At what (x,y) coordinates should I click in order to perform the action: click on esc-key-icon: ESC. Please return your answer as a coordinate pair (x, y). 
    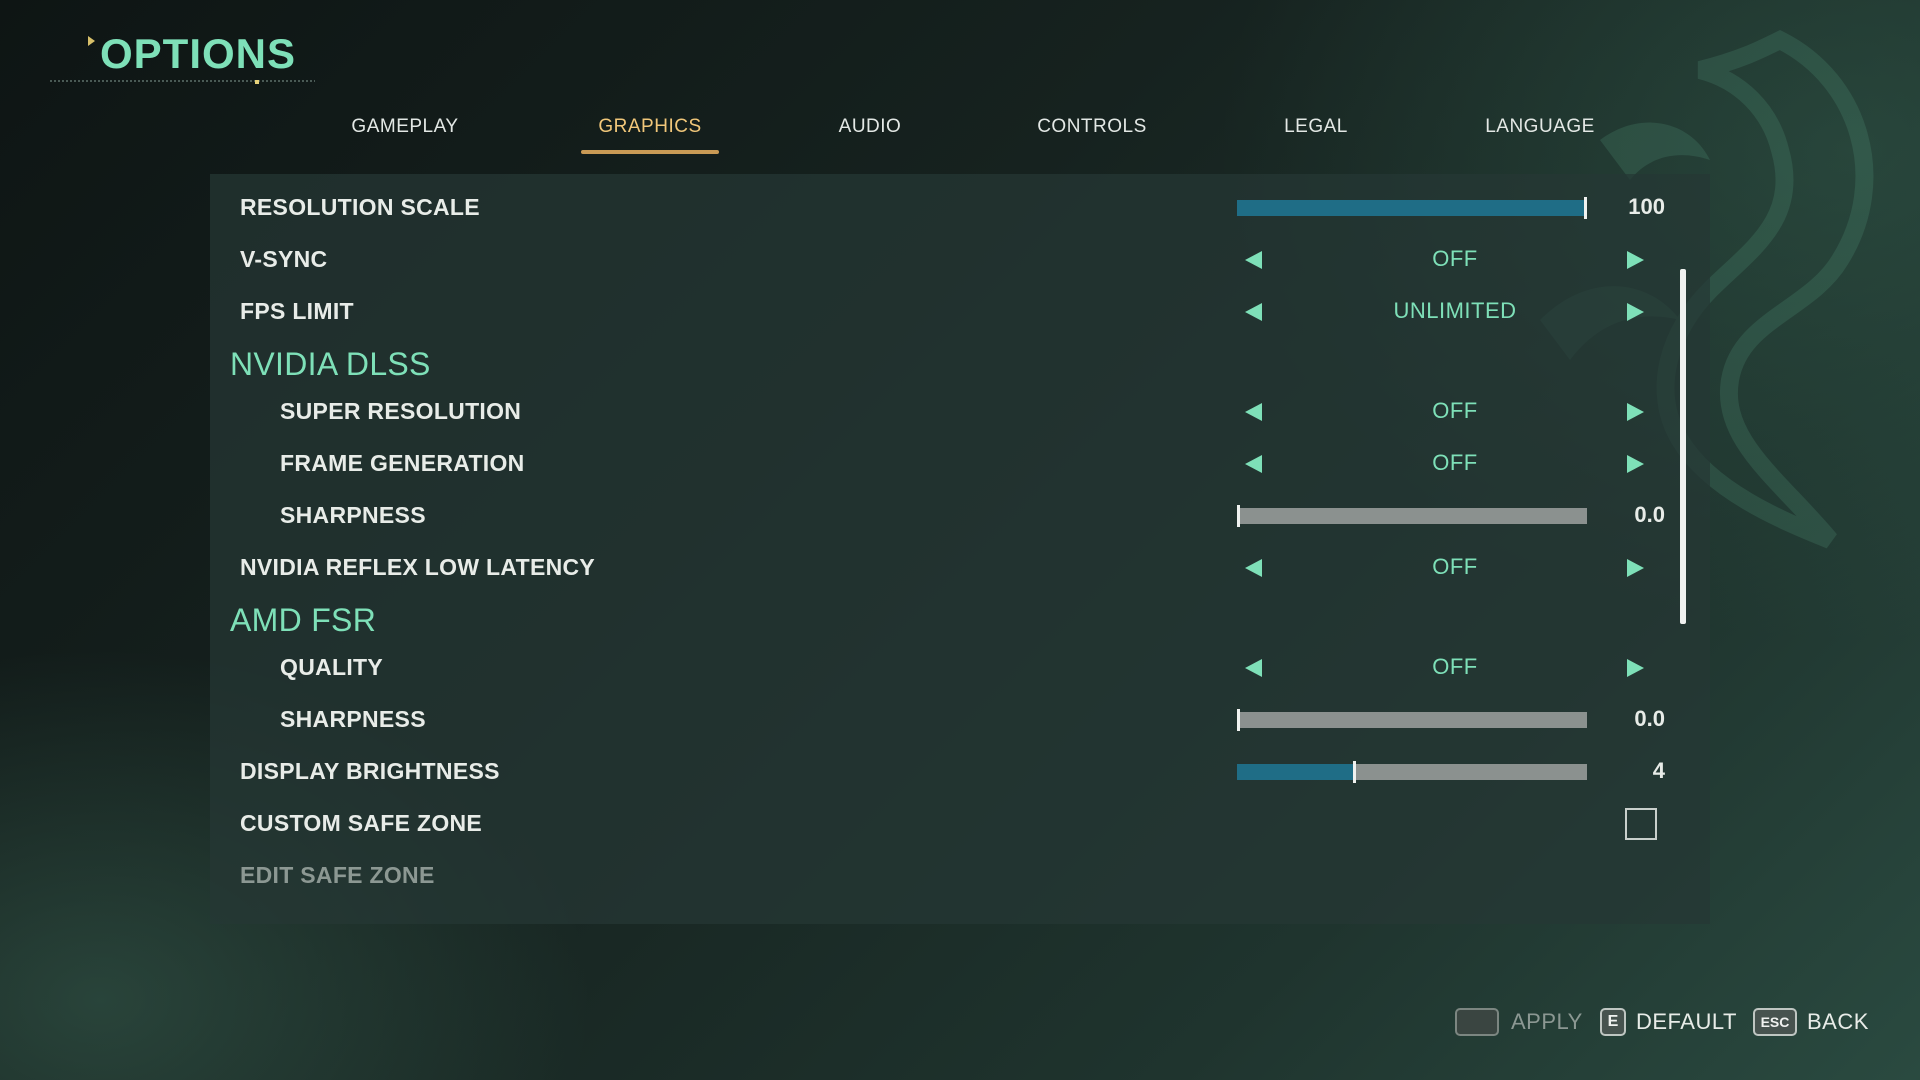
    Looking at the image, I should click on (1775, 1022).